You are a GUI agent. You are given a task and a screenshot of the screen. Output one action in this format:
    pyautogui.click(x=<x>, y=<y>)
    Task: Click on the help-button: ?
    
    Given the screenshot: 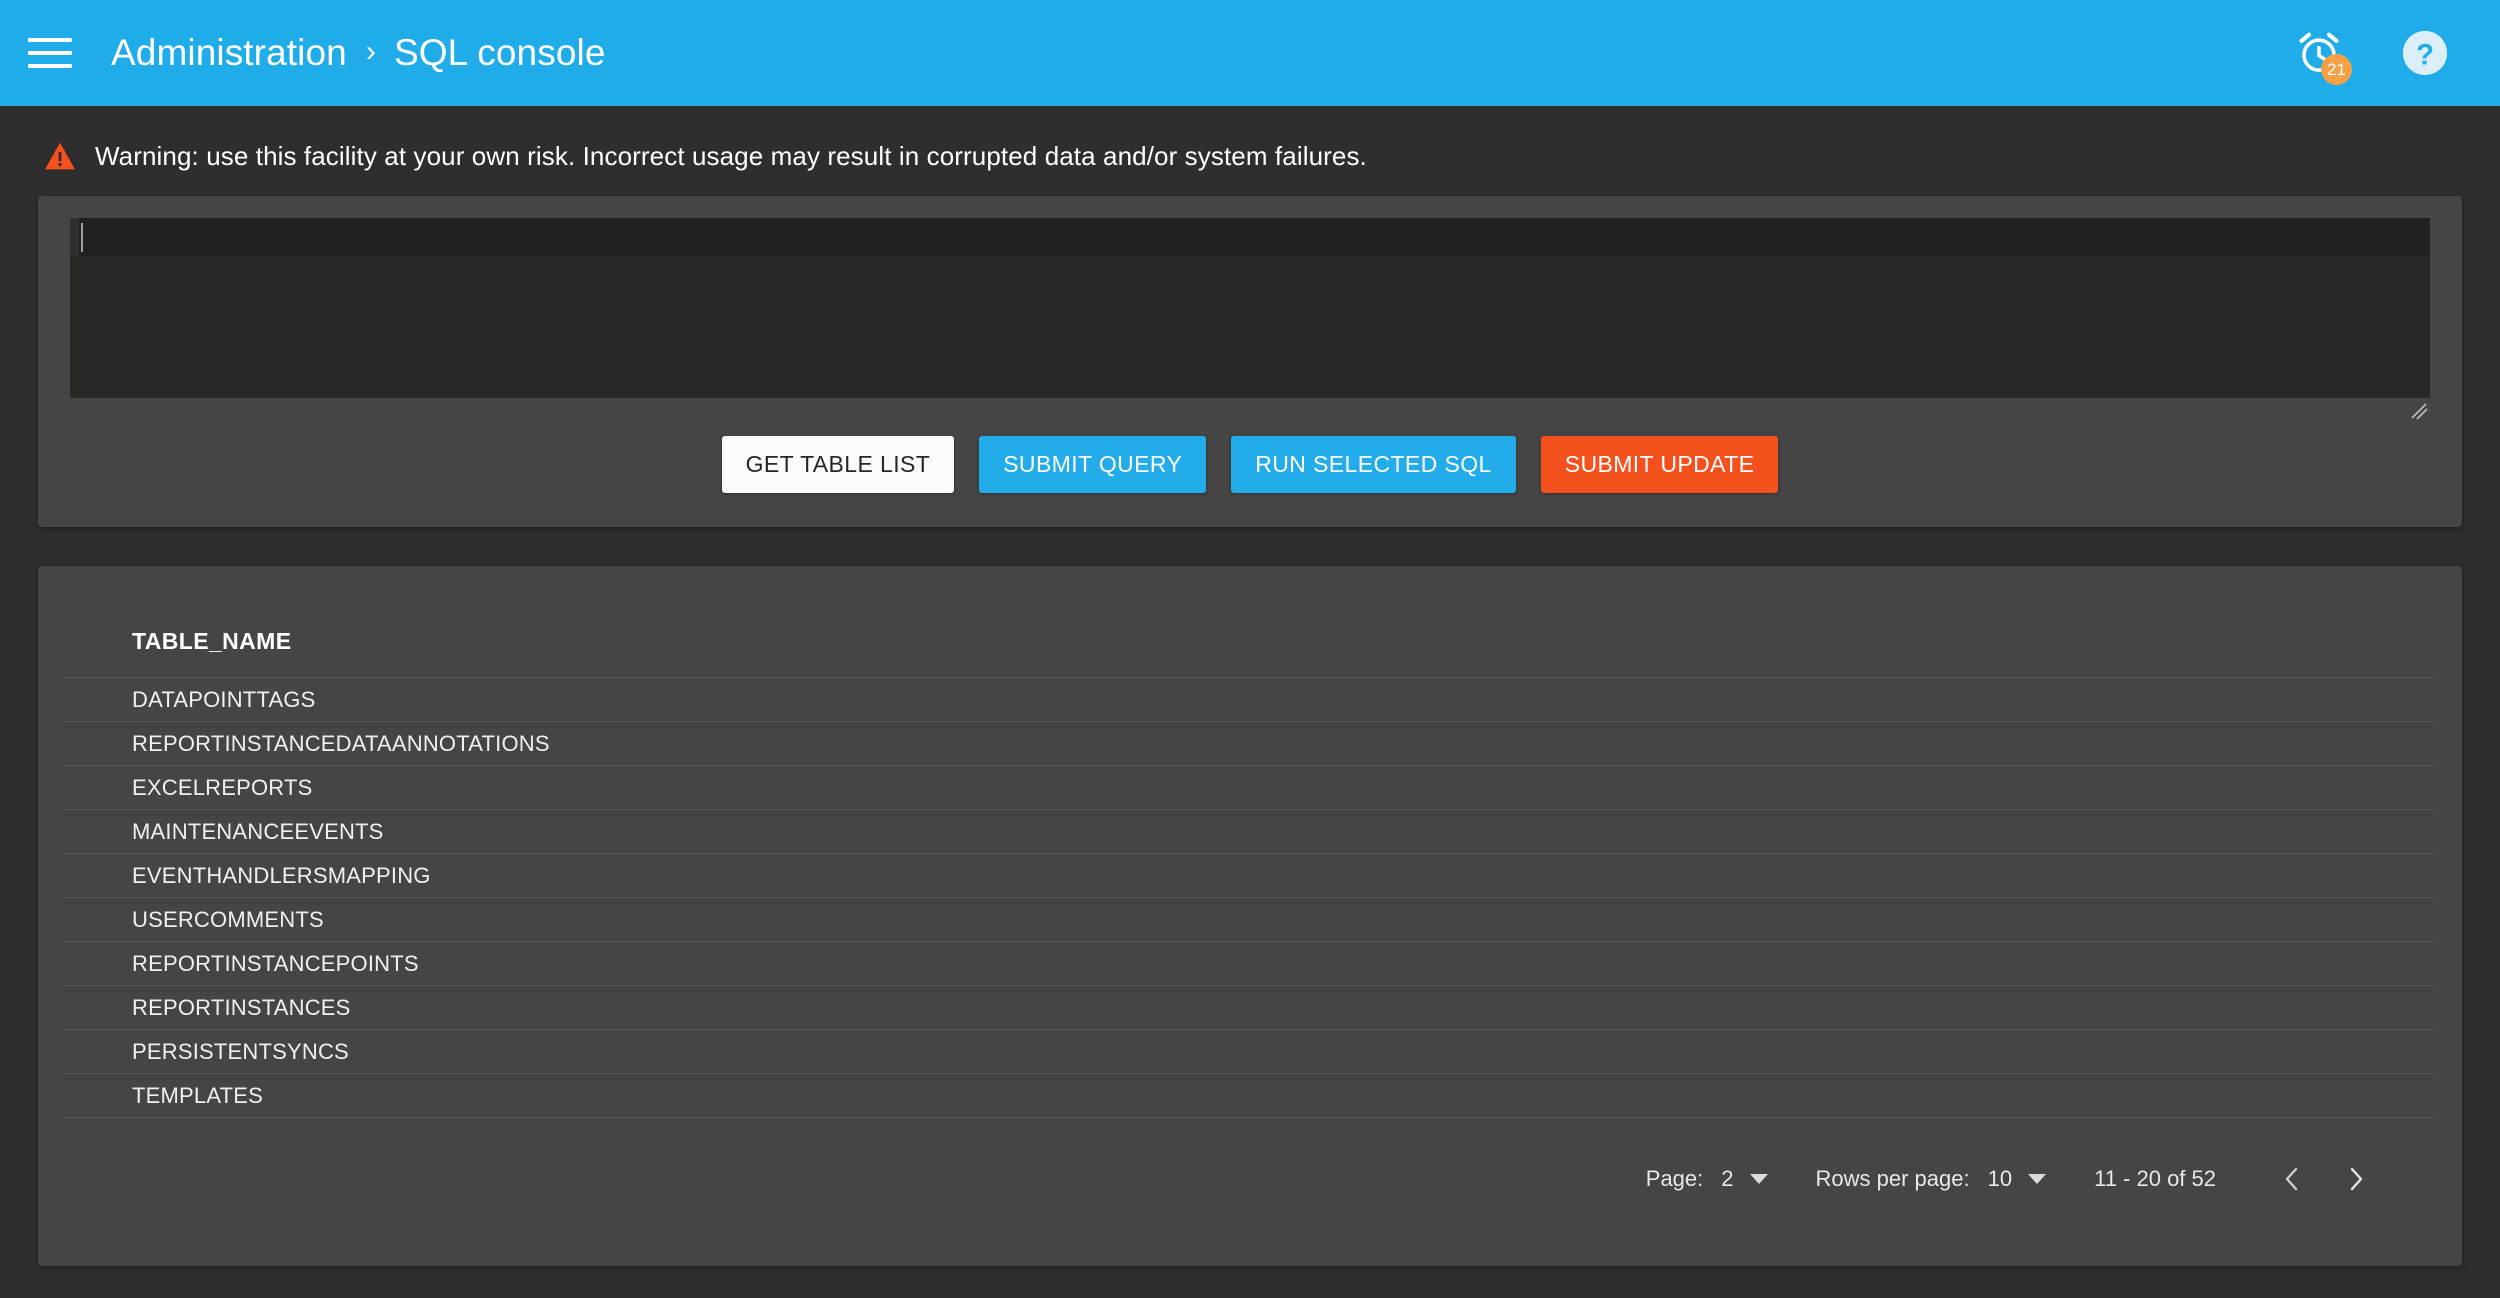 What is the action you would take?
    pyautogui.click(x=2425, y=53)
    